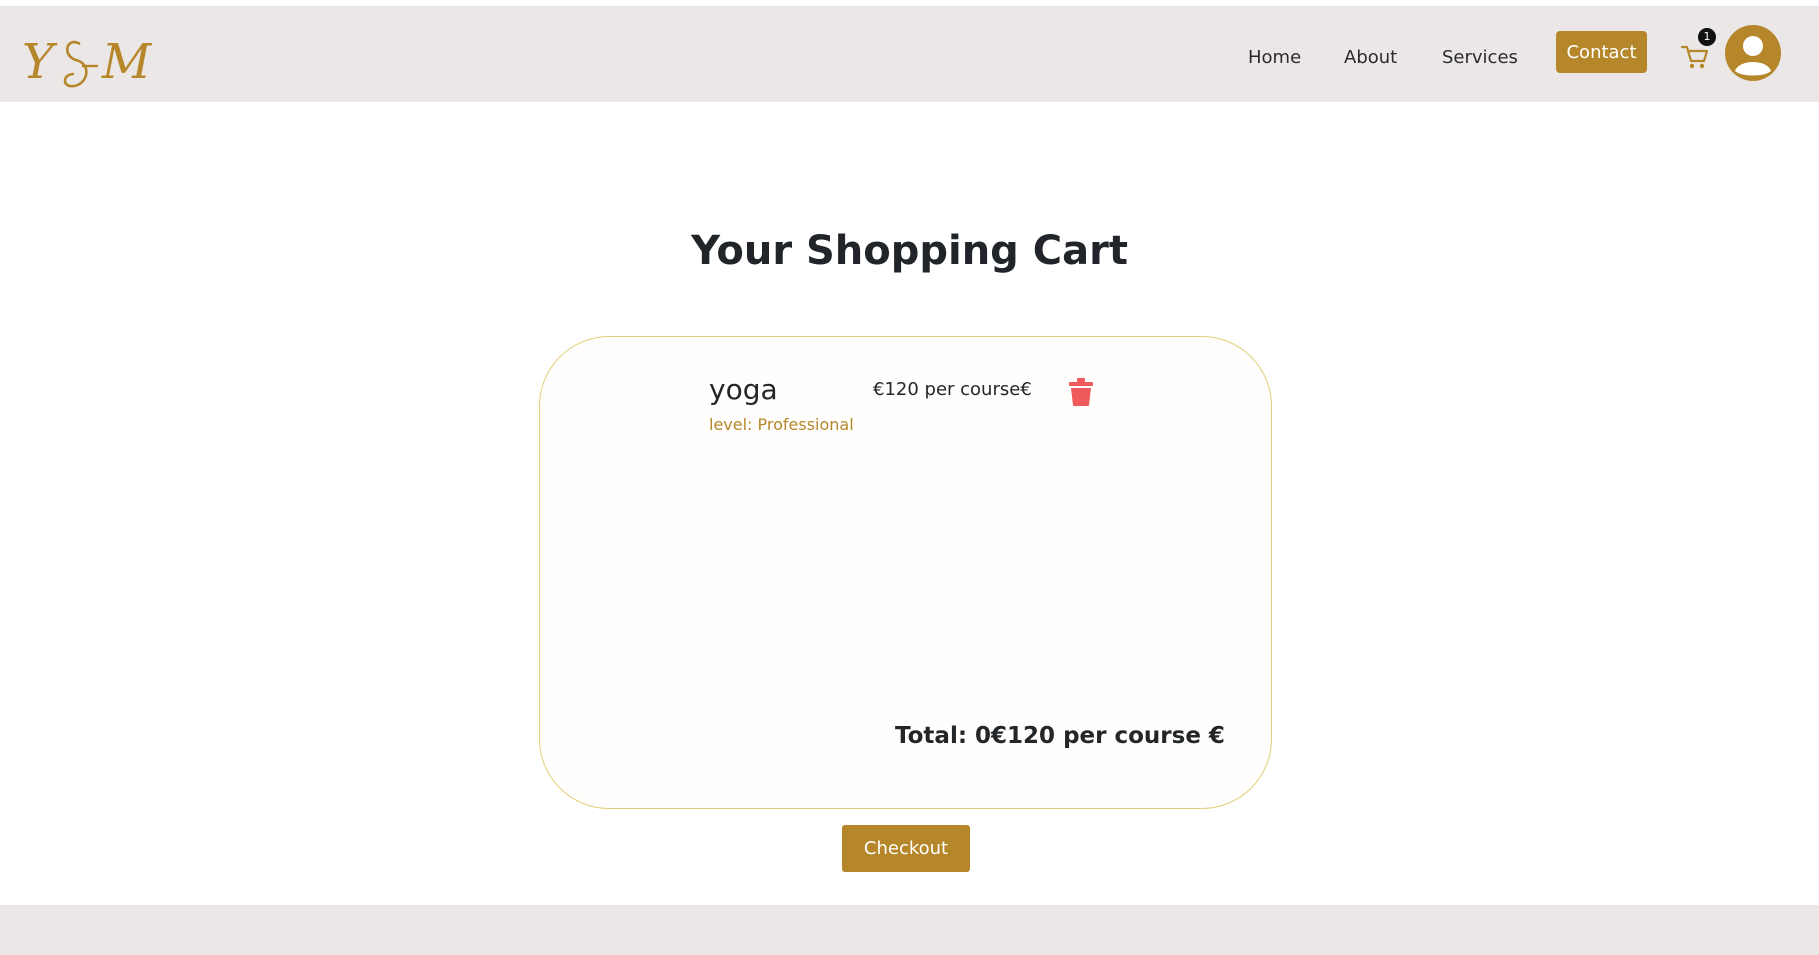 The width and height of the screenshot is (1819, 955). I want to click on nav-services-link: Services, so click(1480, 58).